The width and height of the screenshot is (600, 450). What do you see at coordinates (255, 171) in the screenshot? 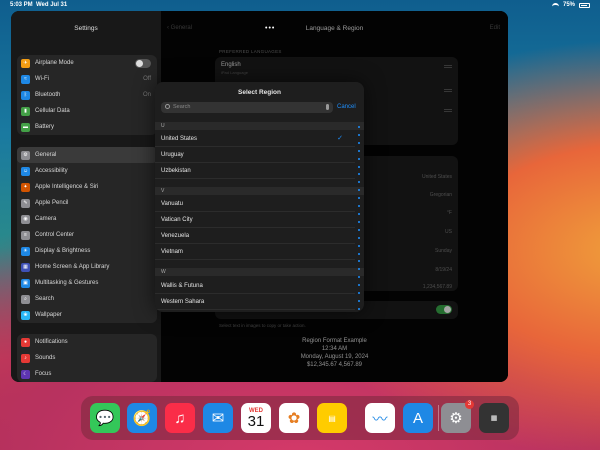
I see `region-item-uzbekistan: Uzbekistan` at bounding box center [255, 171].